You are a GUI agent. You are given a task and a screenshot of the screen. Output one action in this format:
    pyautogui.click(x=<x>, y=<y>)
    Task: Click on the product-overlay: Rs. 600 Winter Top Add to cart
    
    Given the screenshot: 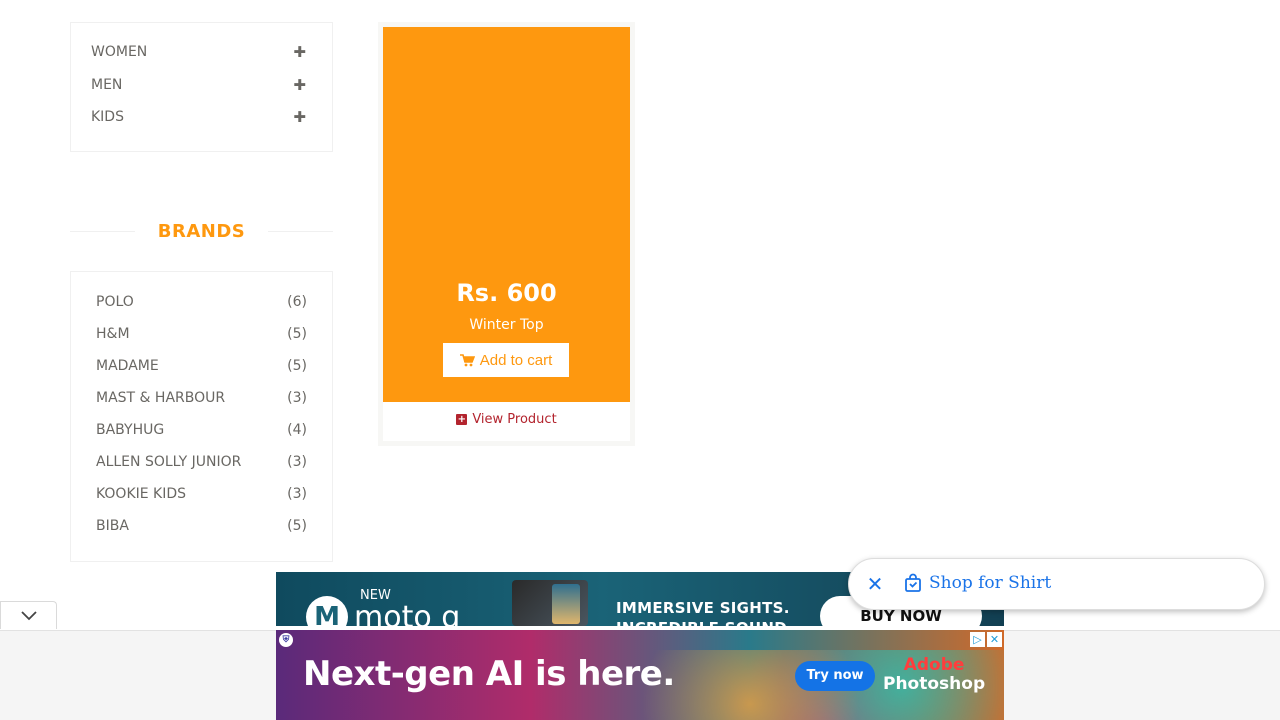 What is the action you would take?
    pyautogui.click(x=506, y=214)
    